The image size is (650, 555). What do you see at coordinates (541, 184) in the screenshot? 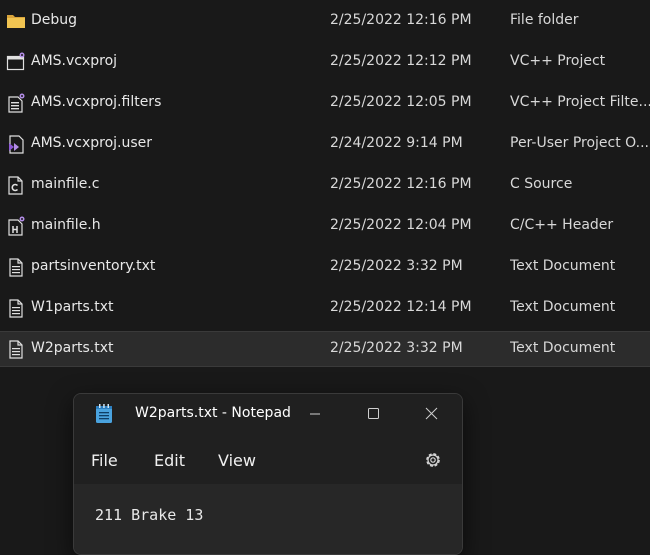
I see `file-type: C Source` at bounding box center [541, 184].